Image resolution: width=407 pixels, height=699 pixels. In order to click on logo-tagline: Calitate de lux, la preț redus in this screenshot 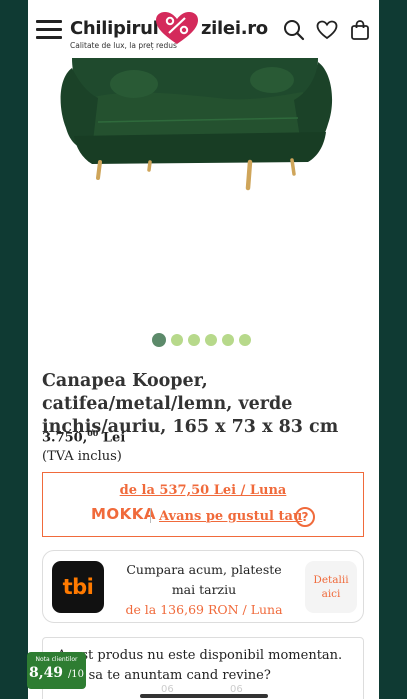, I will do `click(123, 45)`.